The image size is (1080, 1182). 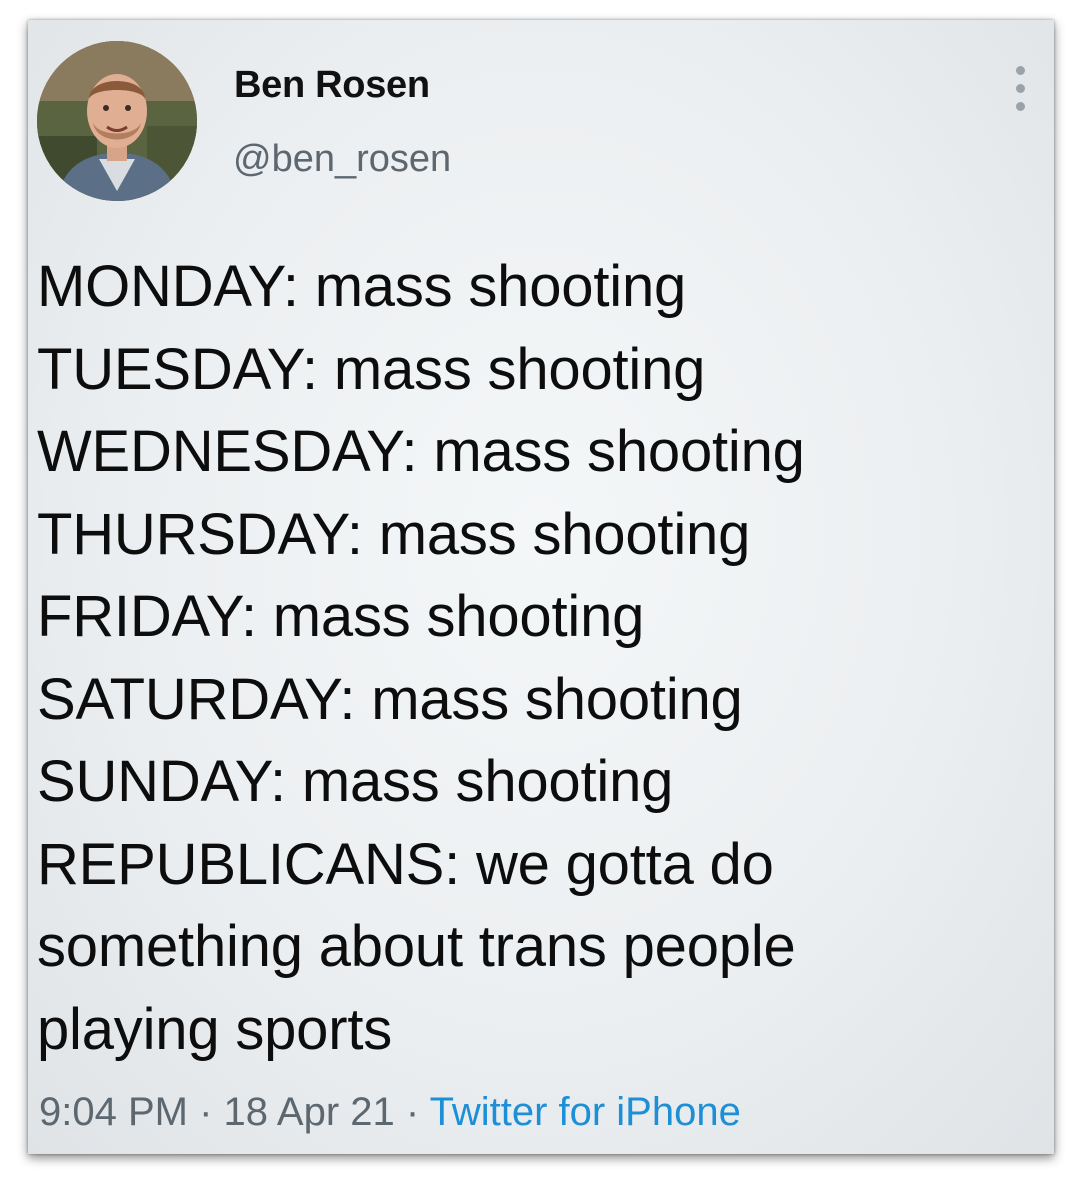 What do you see at coordinates (421, 451) in the screenshot?
I see `tweet-line: WEDNESDAY: mass shooting` at bounding box center [421, 451].